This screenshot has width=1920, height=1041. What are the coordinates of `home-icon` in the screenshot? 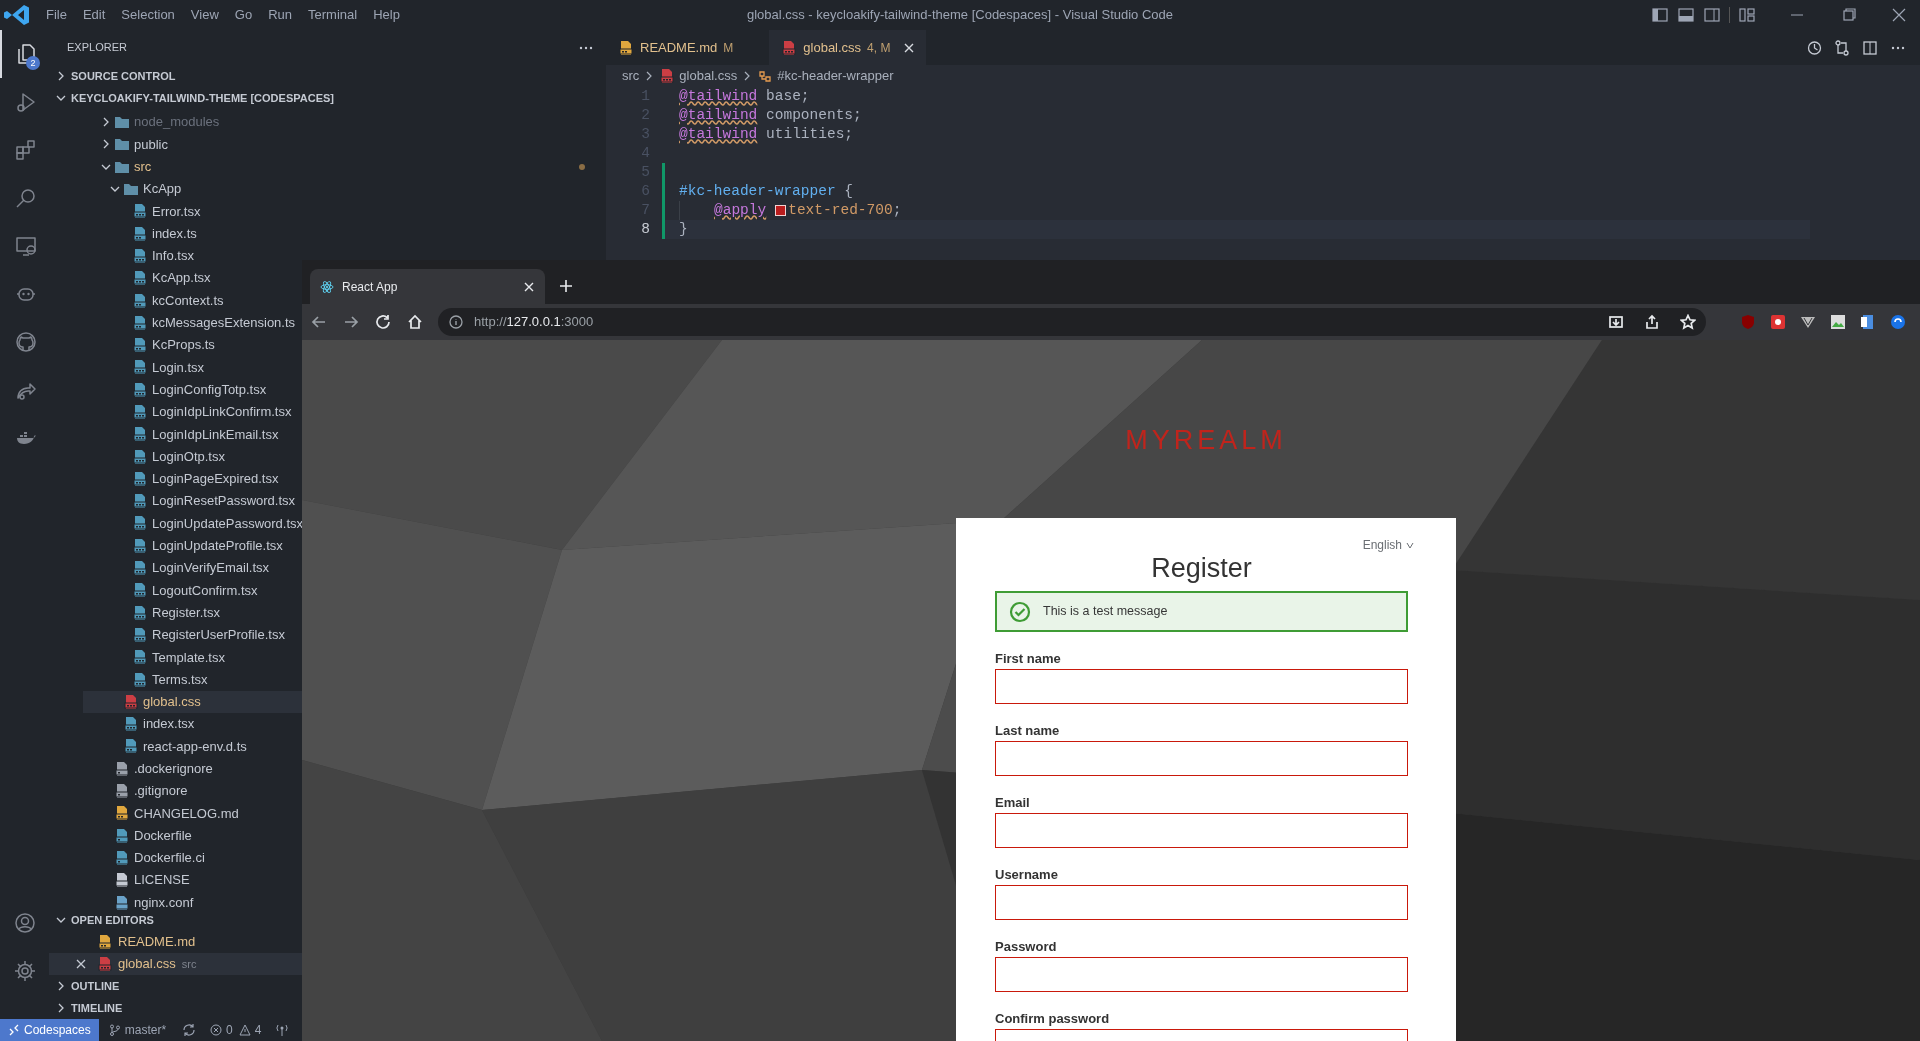 It's located at (415, 322).